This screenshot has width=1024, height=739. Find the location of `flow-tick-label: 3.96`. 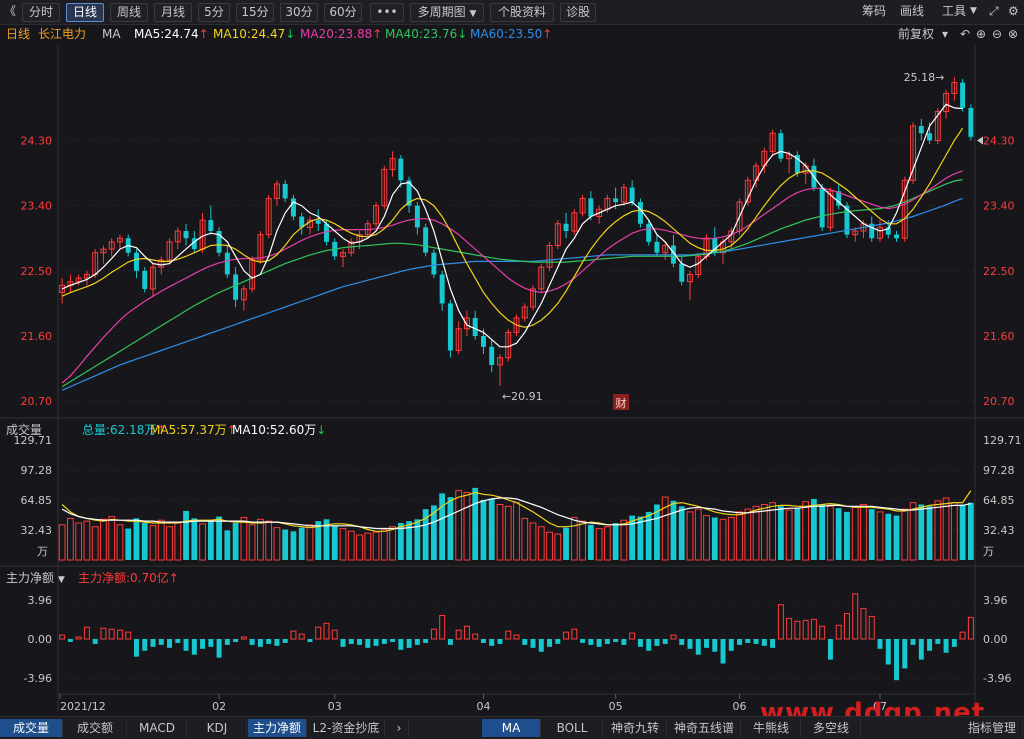

flow-tick-label: 3.96 is located at coordinates (995, 600).